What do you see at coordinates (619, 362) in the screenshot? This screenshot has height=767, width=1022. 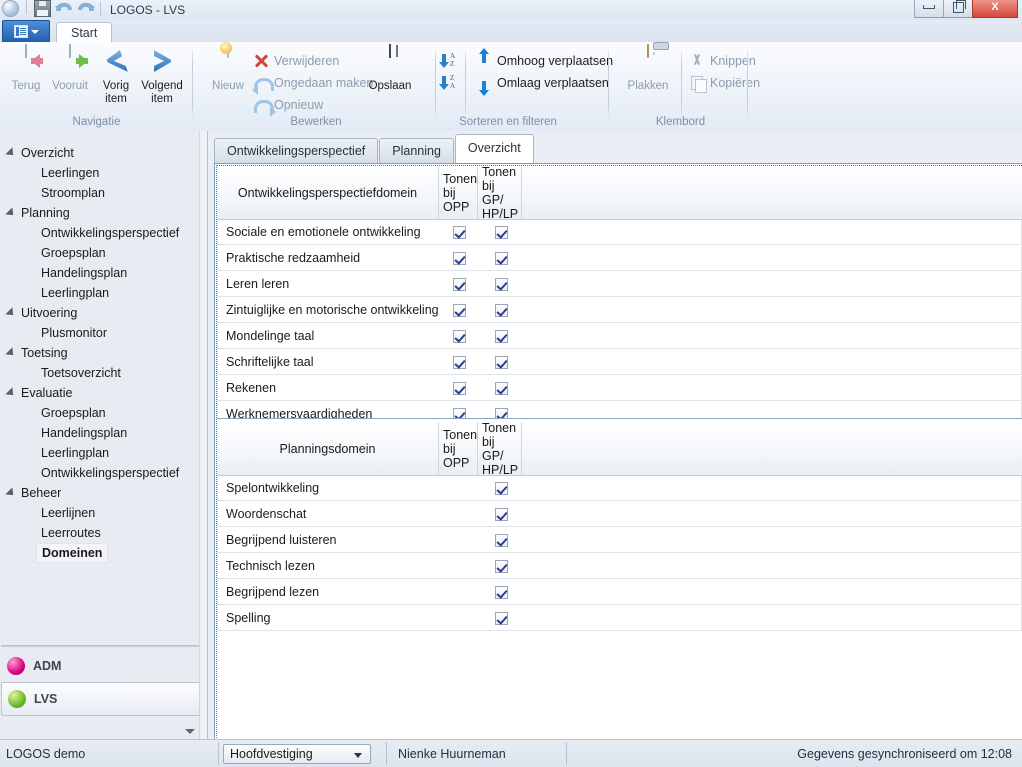 I see `table-row: Schriftelijke taal` at bounding box center [619, 362].